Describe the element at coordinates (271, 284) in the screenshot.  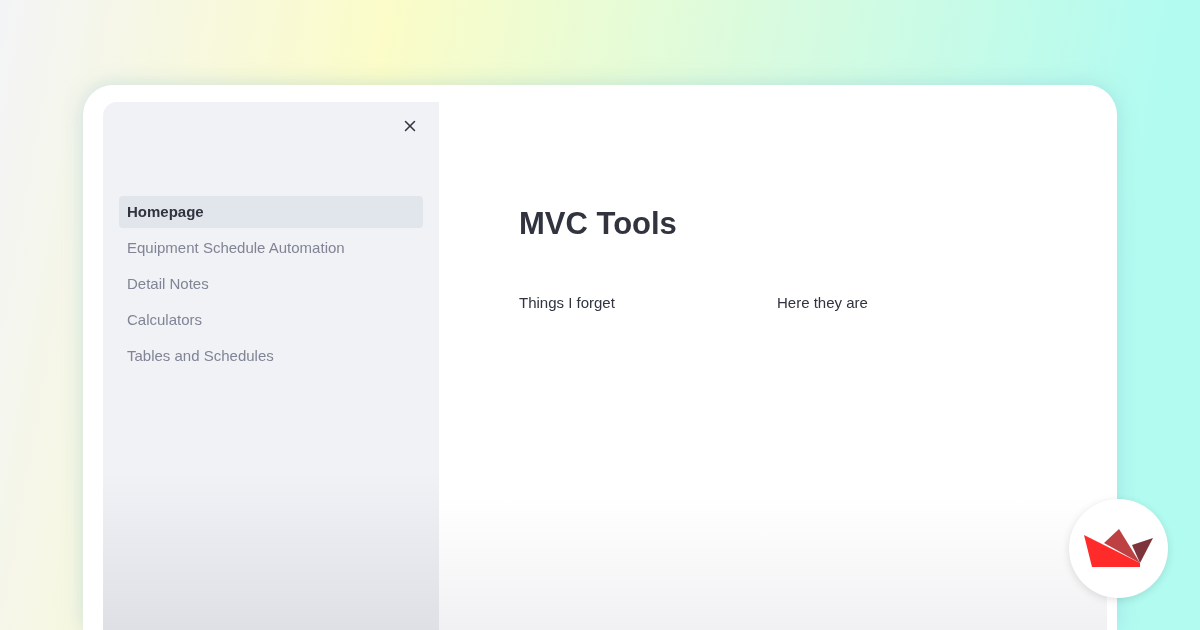
I see `sidebar-item: Detail Notes` at that location.